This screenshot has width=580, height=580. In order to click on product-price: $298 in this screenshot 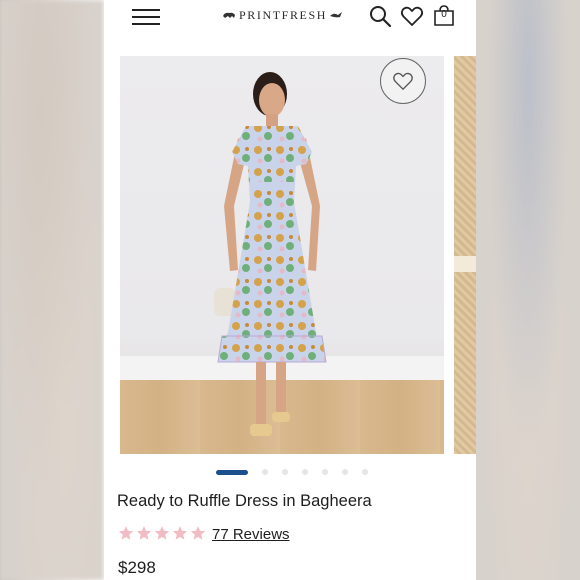, I will do `click(137, 567)`.